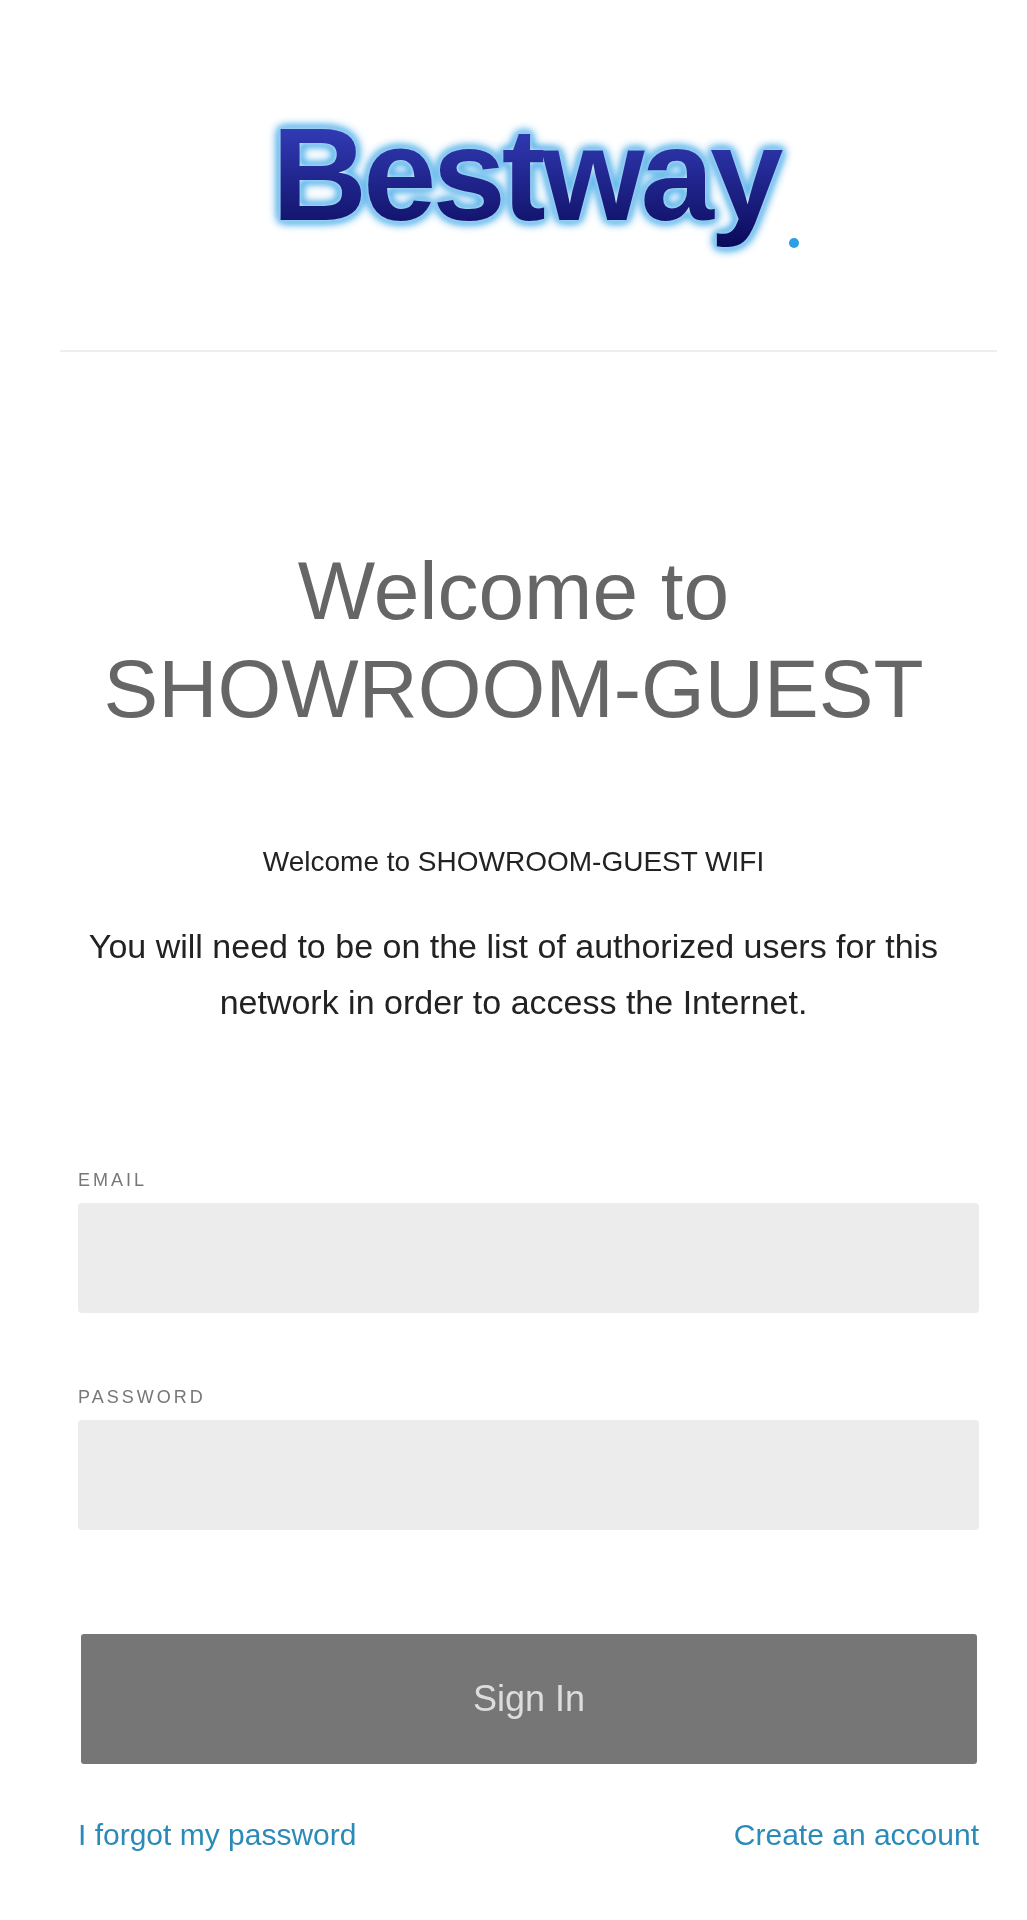  Describe the element at coordinates (513, 591) in the screenshot. I see `welcome-heading: Welcome to` at that location.